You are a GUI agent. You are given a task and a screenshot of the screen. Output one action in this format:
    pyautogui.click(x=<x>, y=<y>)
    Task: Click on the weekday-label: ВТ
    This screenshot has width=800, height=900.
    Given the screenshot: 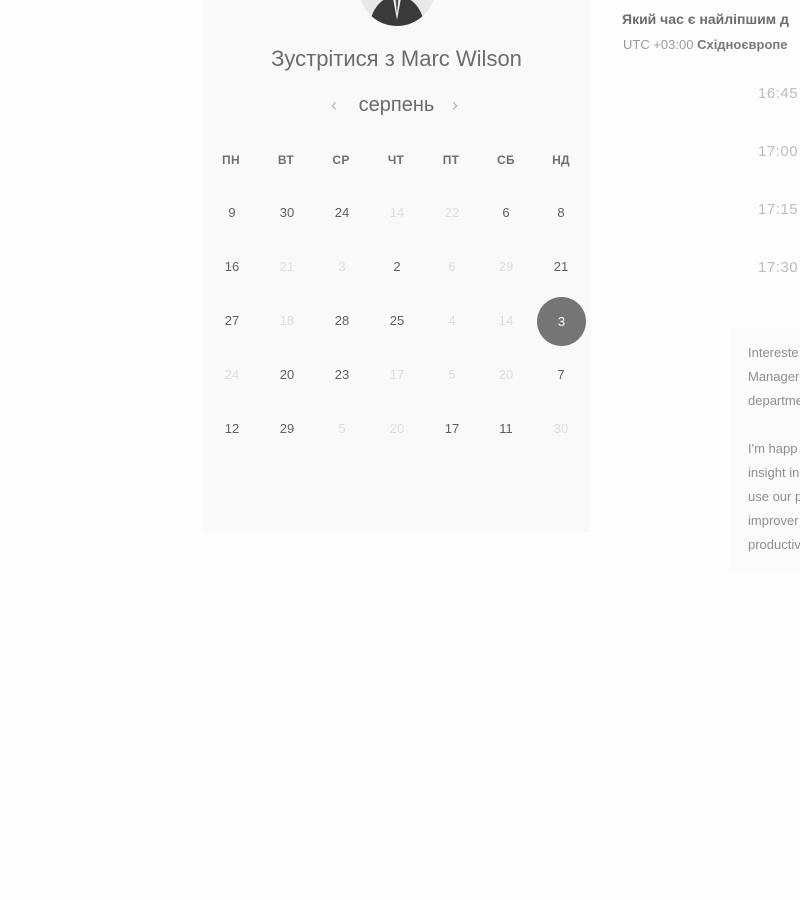 What is the action you would take?
    pyautogui.click(x=286, y=160)
    